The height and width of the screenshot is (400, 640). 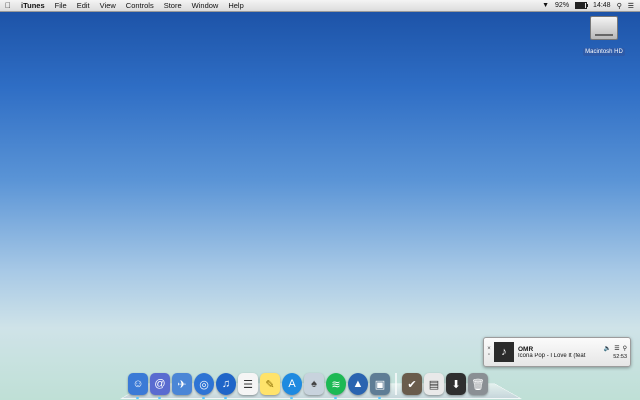 What do you see at coordinates (235, 6) in the screenshot?
I see `menu-help: Help` at bounding box center [235, 6].